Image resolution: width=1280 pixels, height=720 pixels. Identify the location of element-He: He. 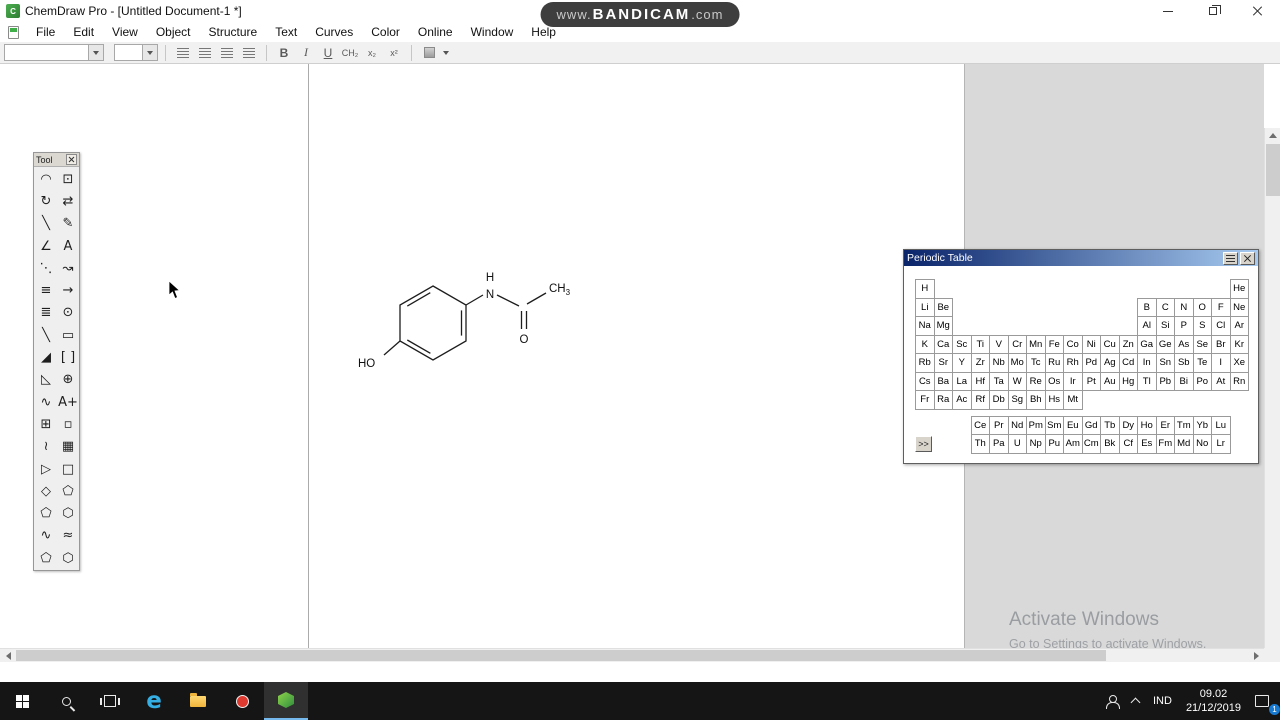
(1239, 289).